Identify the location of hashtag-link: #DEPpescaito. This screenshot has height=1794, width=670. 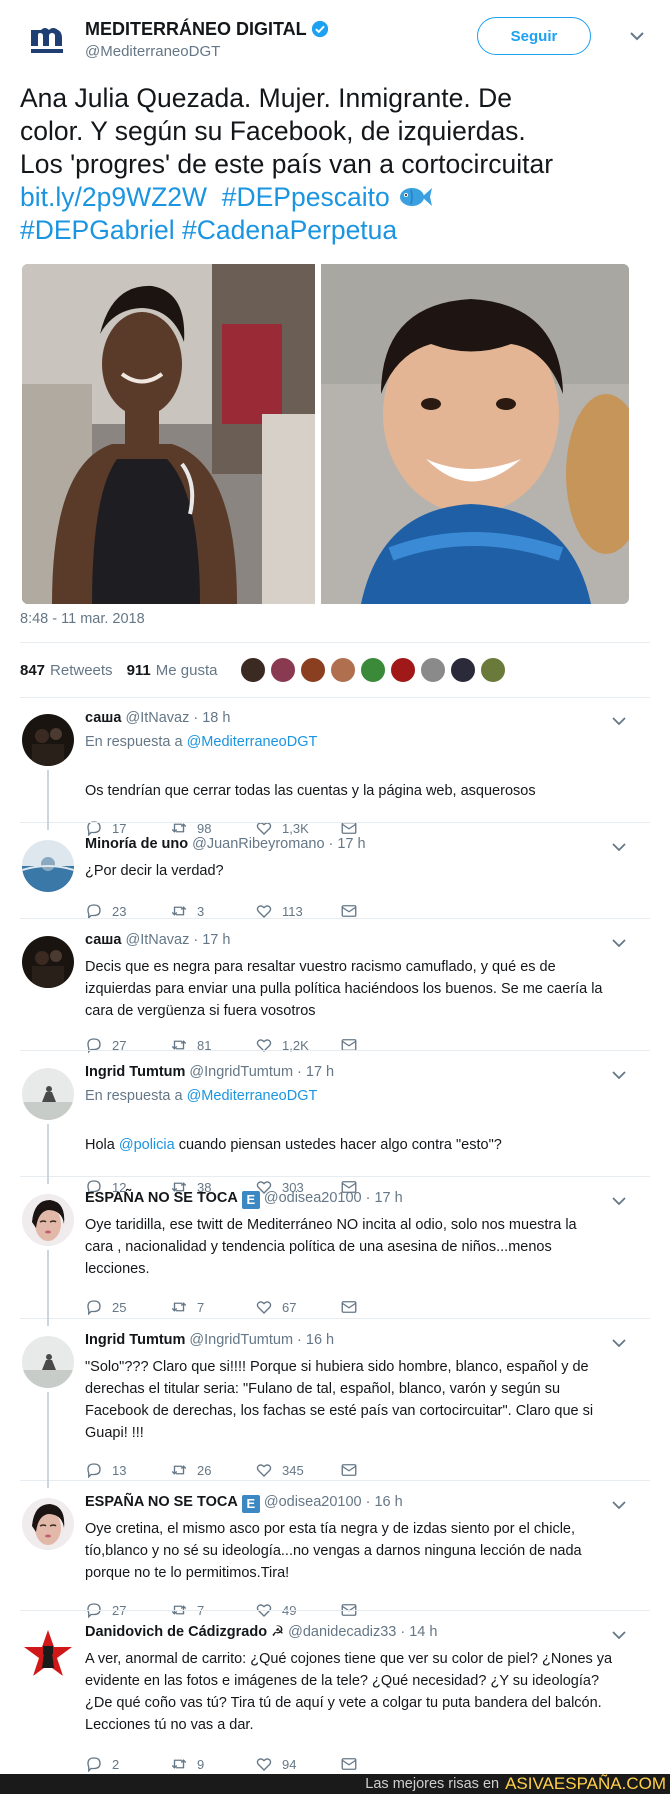
(306, 197).